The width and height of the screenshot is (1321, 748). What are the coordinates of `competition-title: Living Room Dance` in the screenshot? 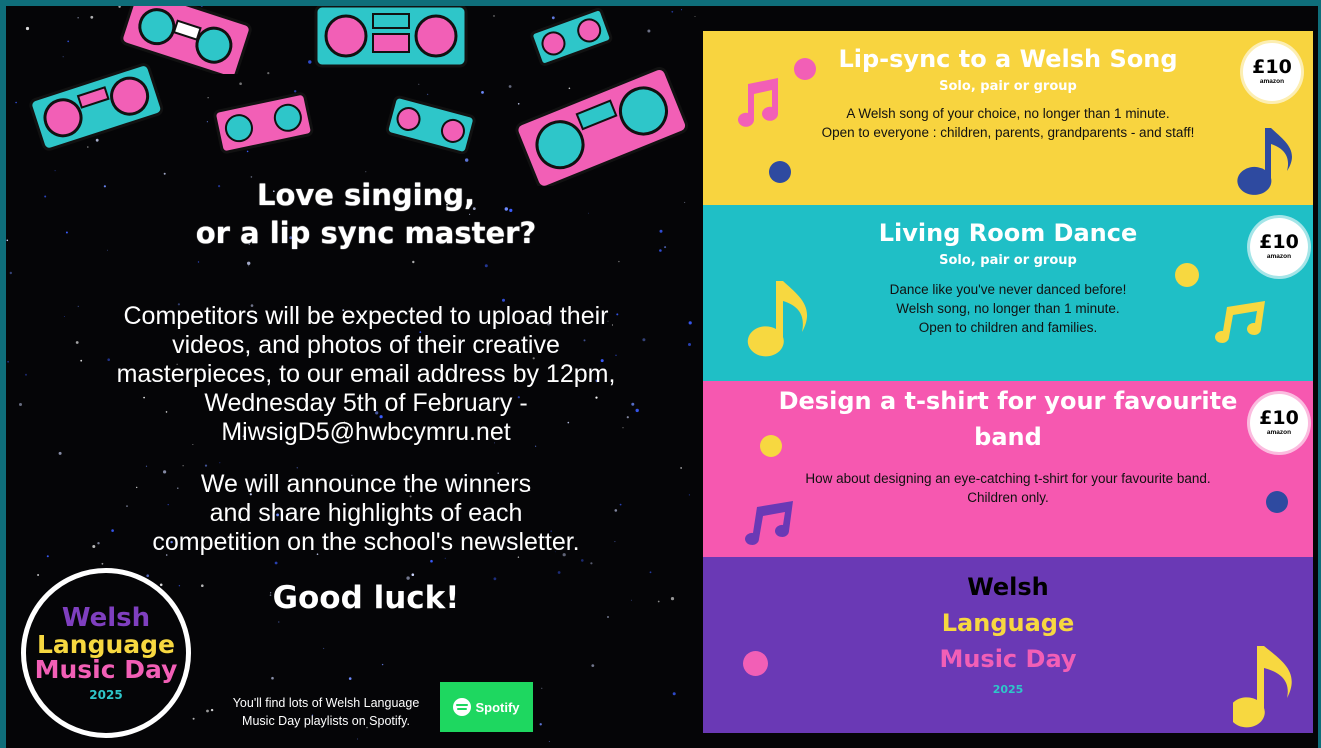 It's located at (1008, 233).